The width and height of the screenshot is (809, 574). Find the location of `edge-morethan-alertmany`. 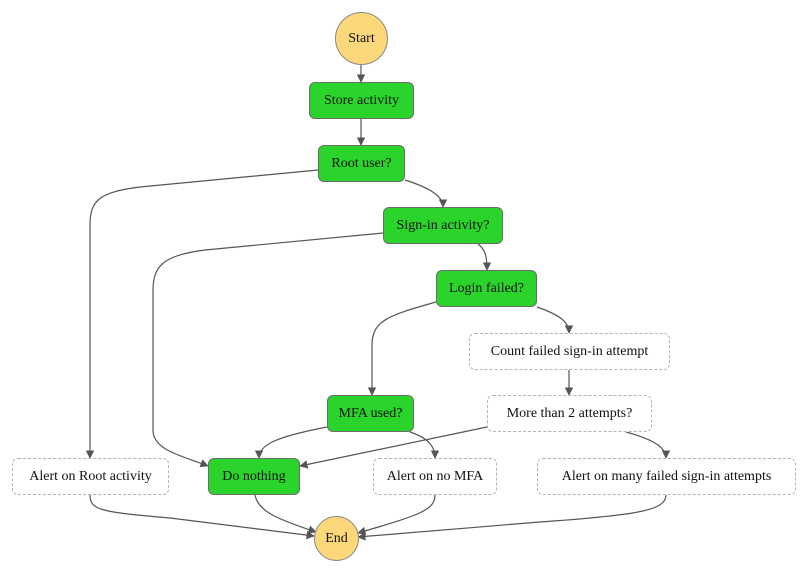

edge-morethan-alertmany is located at coordinates (648, 445).